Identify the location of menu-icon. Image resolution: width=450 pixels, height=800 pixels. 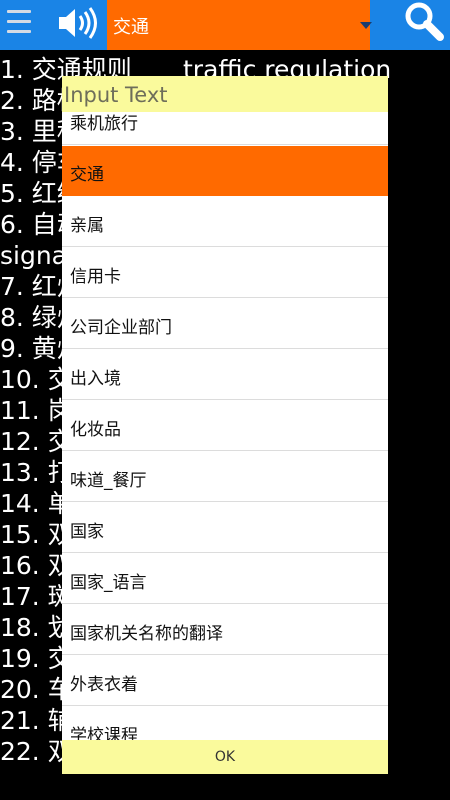
(19, 24).